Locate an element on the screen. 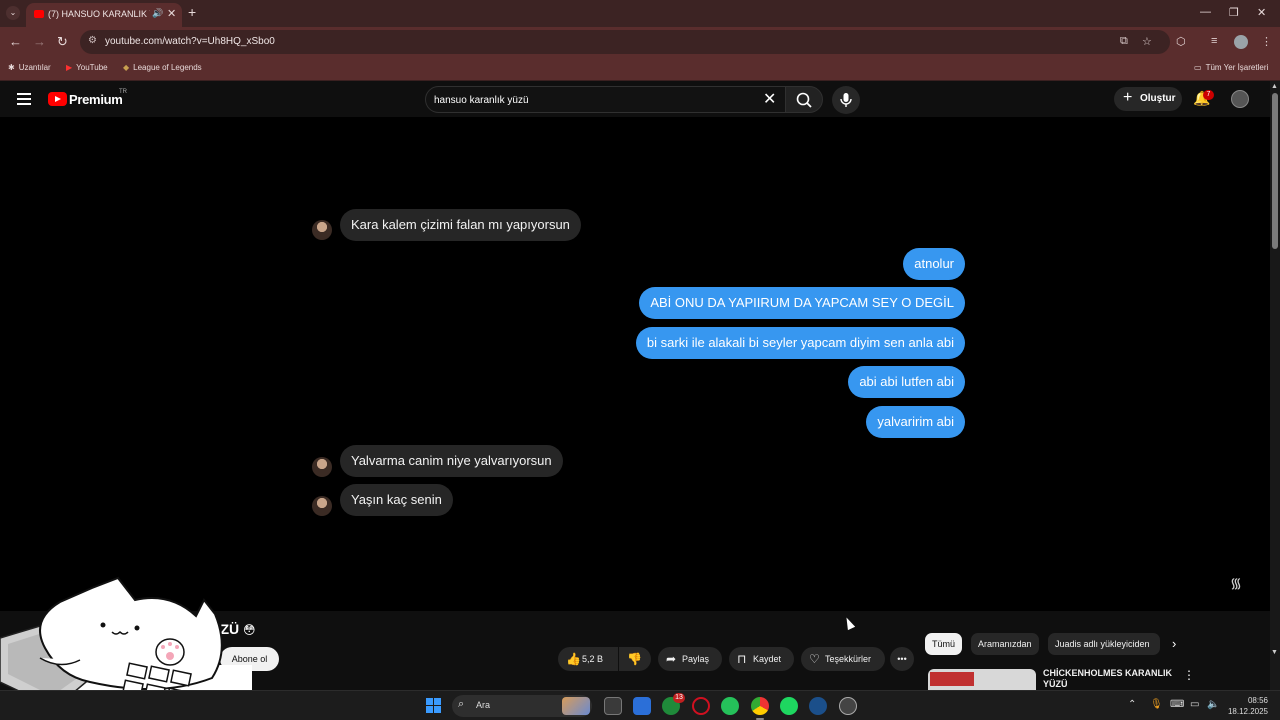 This screenshot has width=1280, height=720. brand-text: Premium is located at coordinates (96, 99).